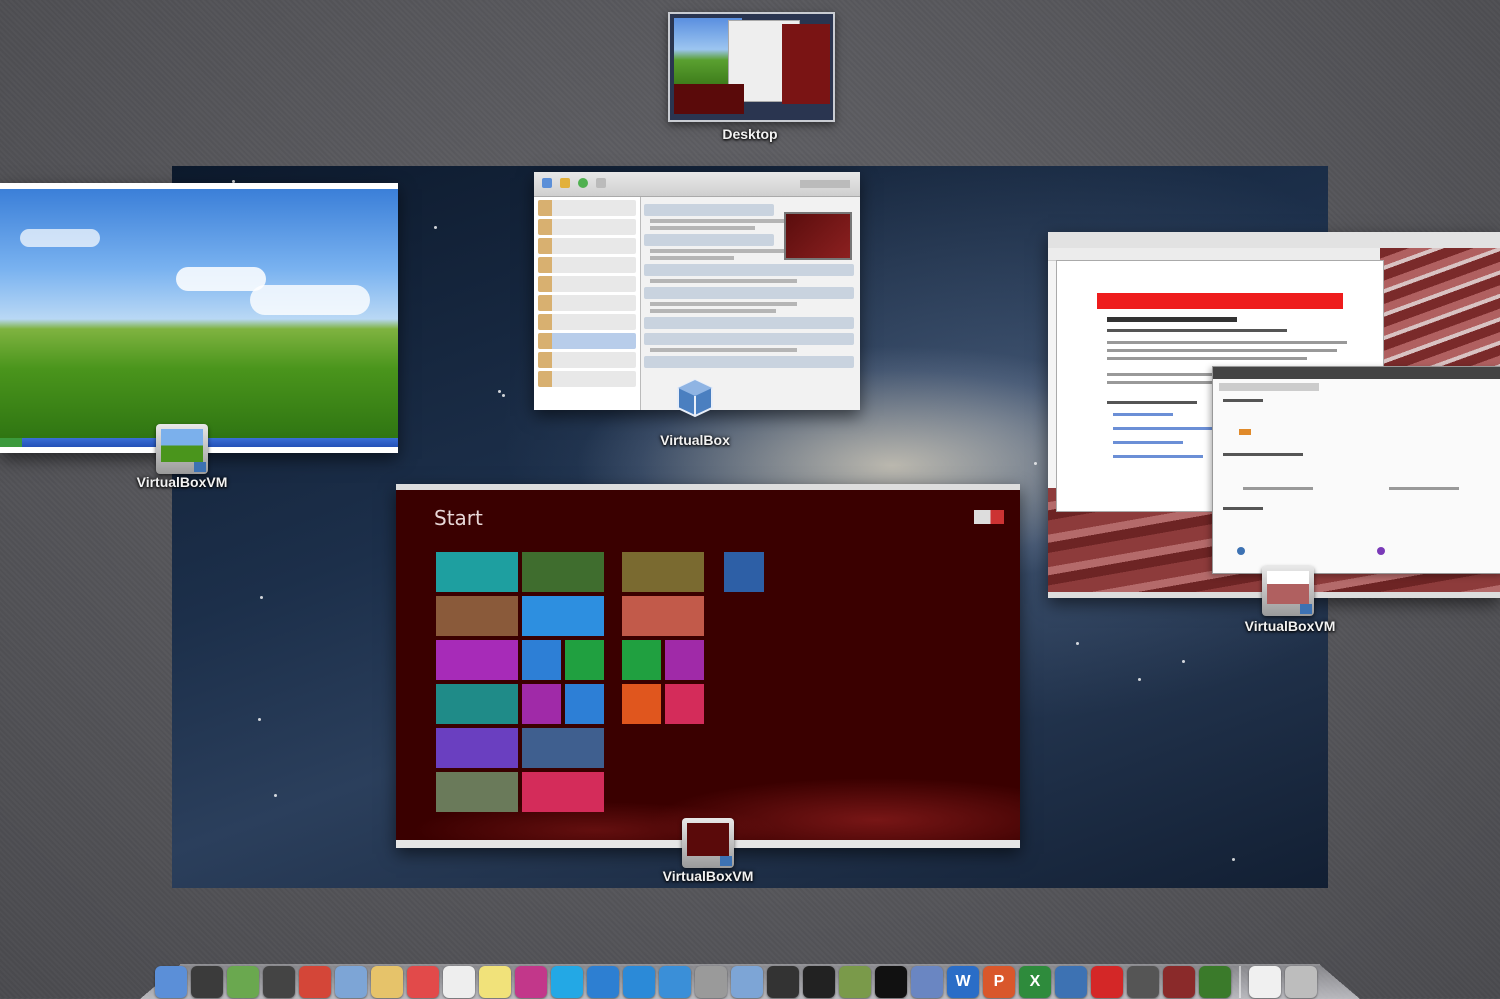  Describe the element at coordinates (351, 982) in the screenshot. I see `preview-icon` at that location.